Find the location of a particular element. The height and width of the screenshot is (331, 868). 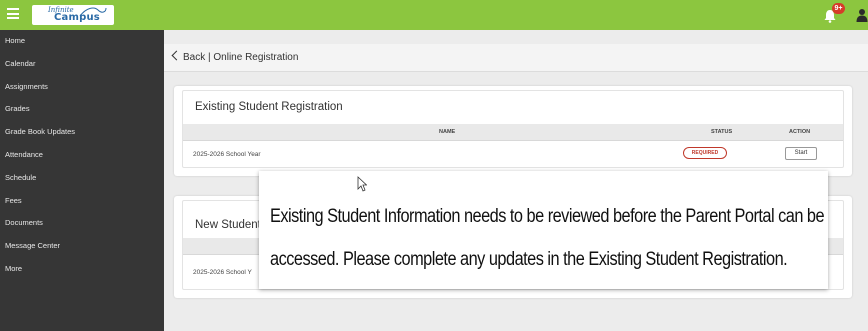

start-button: Start is located at coordinates (801, 153).